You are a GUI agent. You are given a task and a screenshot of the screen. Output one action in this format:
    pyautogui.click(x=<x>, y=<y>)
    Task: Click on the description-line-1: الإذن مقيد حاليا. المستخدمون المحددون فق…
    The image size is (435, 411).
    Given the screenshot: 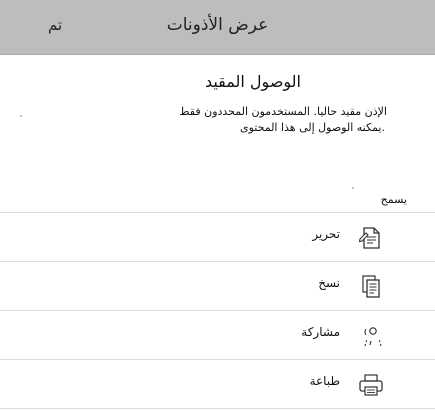 What is the action you would take?
    pyautogui.click(x=283, y=111)
    